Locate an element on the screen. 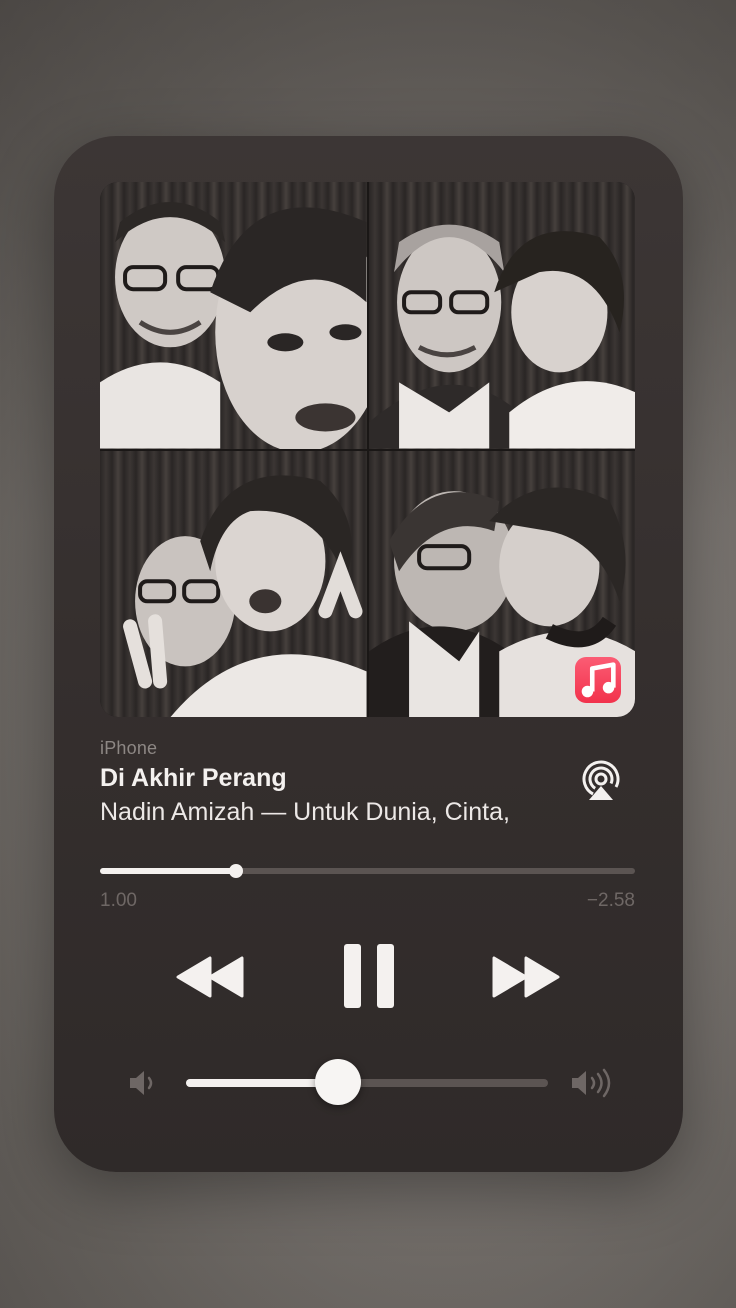 The image size is (736, 1308). pause-button is located at coordinates (369, 976).